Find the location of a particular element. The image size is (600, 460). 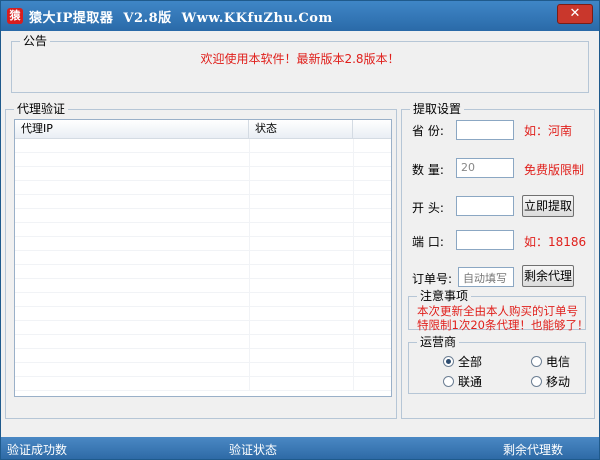

extract-now-button: 立即提取 is located at coordinates (548, 206).